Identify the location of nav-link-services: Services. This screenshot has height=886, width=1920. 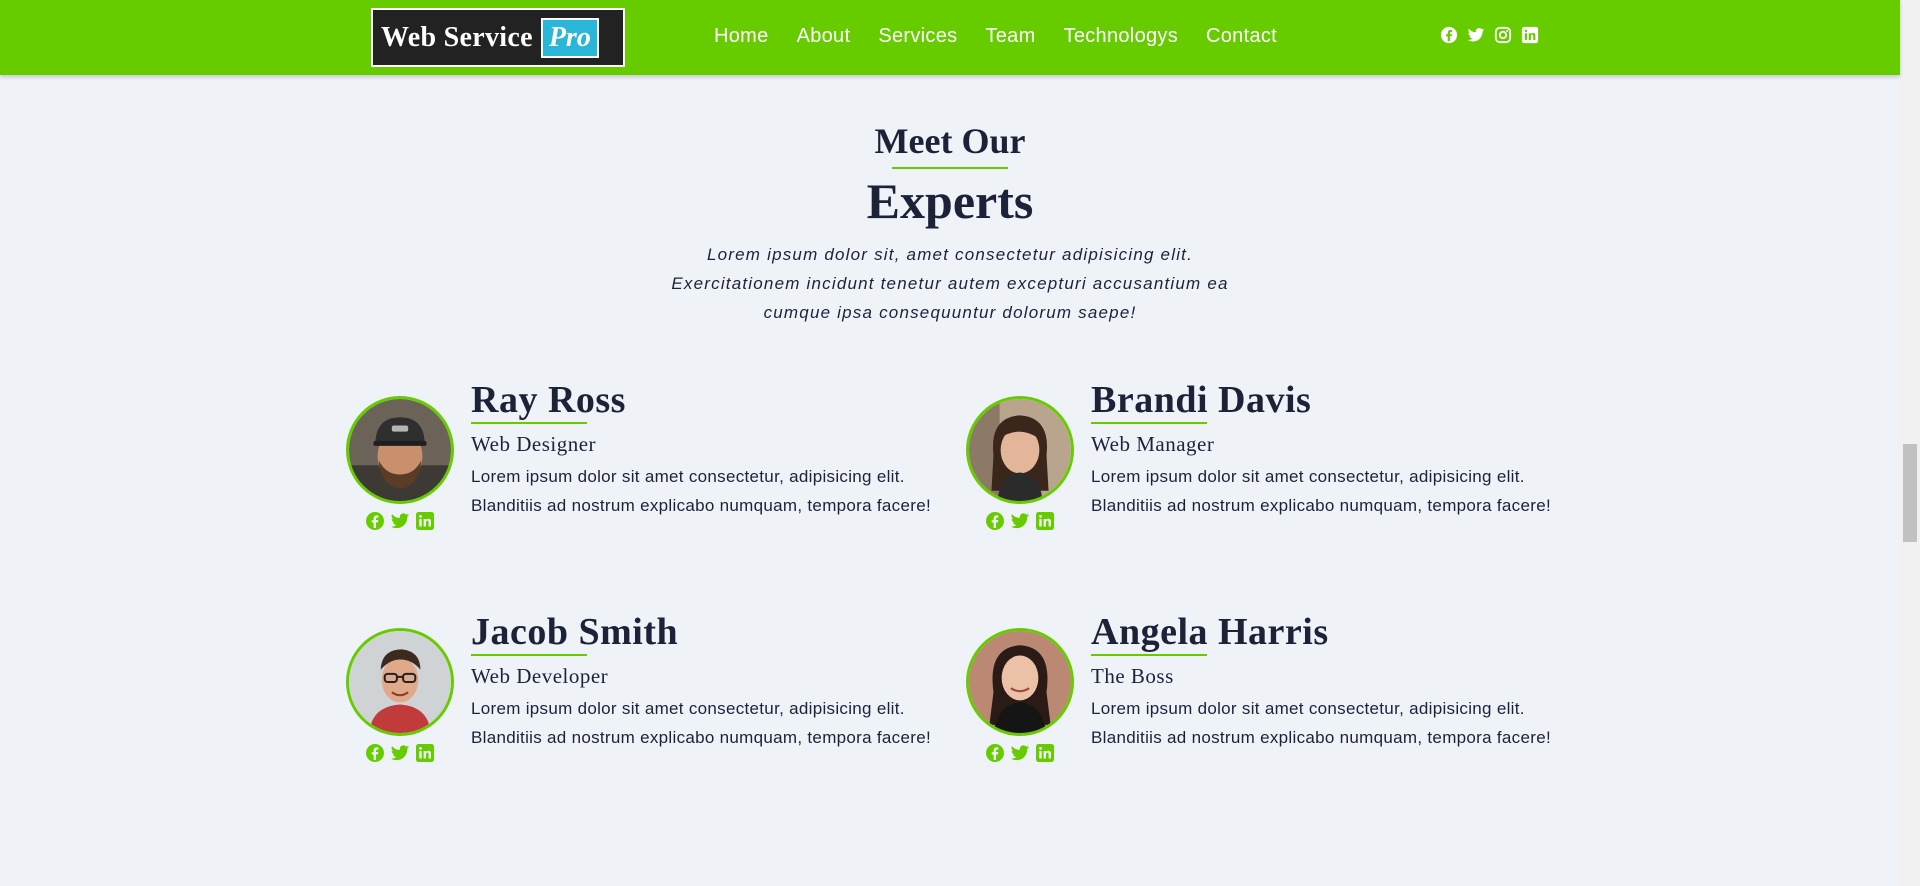
(917, 36).